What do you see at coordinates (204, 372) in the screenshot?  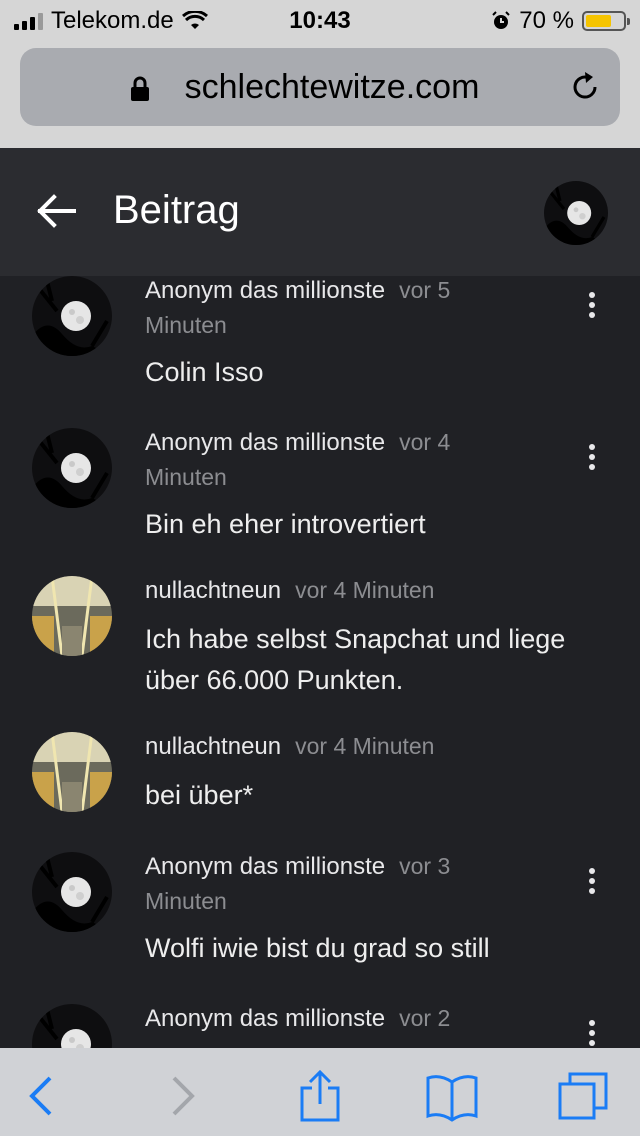 I see `comment-text: Colin Isso` at bounding box center [204, 372].